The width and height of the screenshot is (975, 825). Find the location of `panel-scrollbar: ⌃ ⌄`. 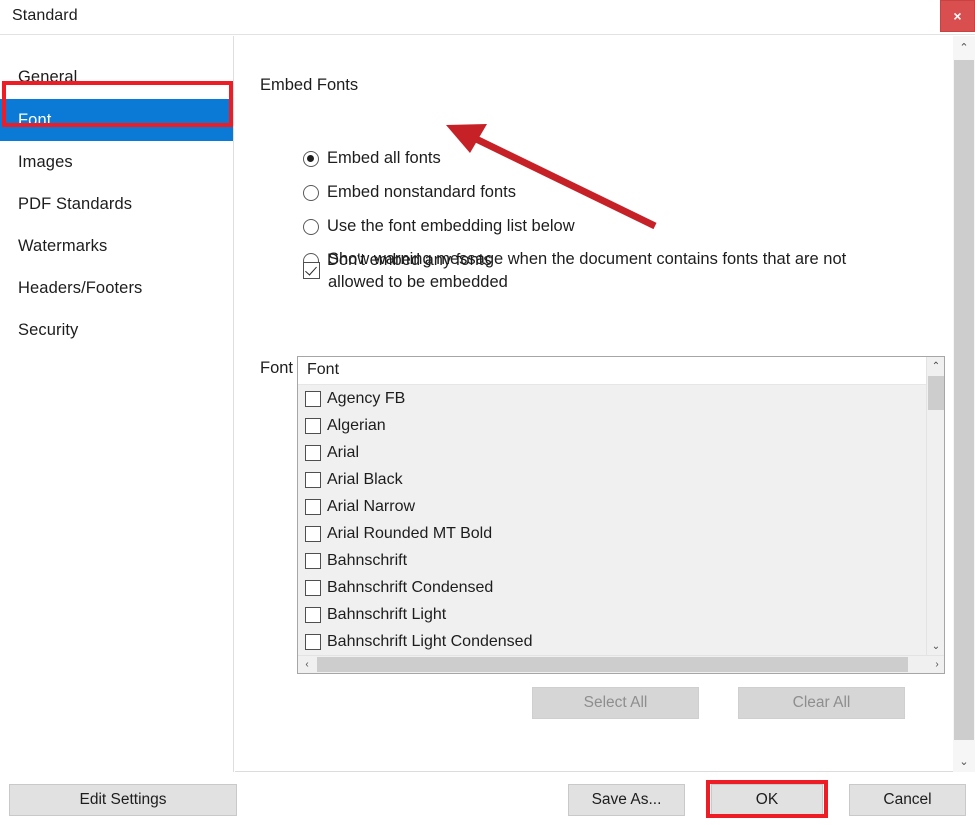

panel-scrollbar: ⌃ ⌄ is located at coordinates (964, 404).